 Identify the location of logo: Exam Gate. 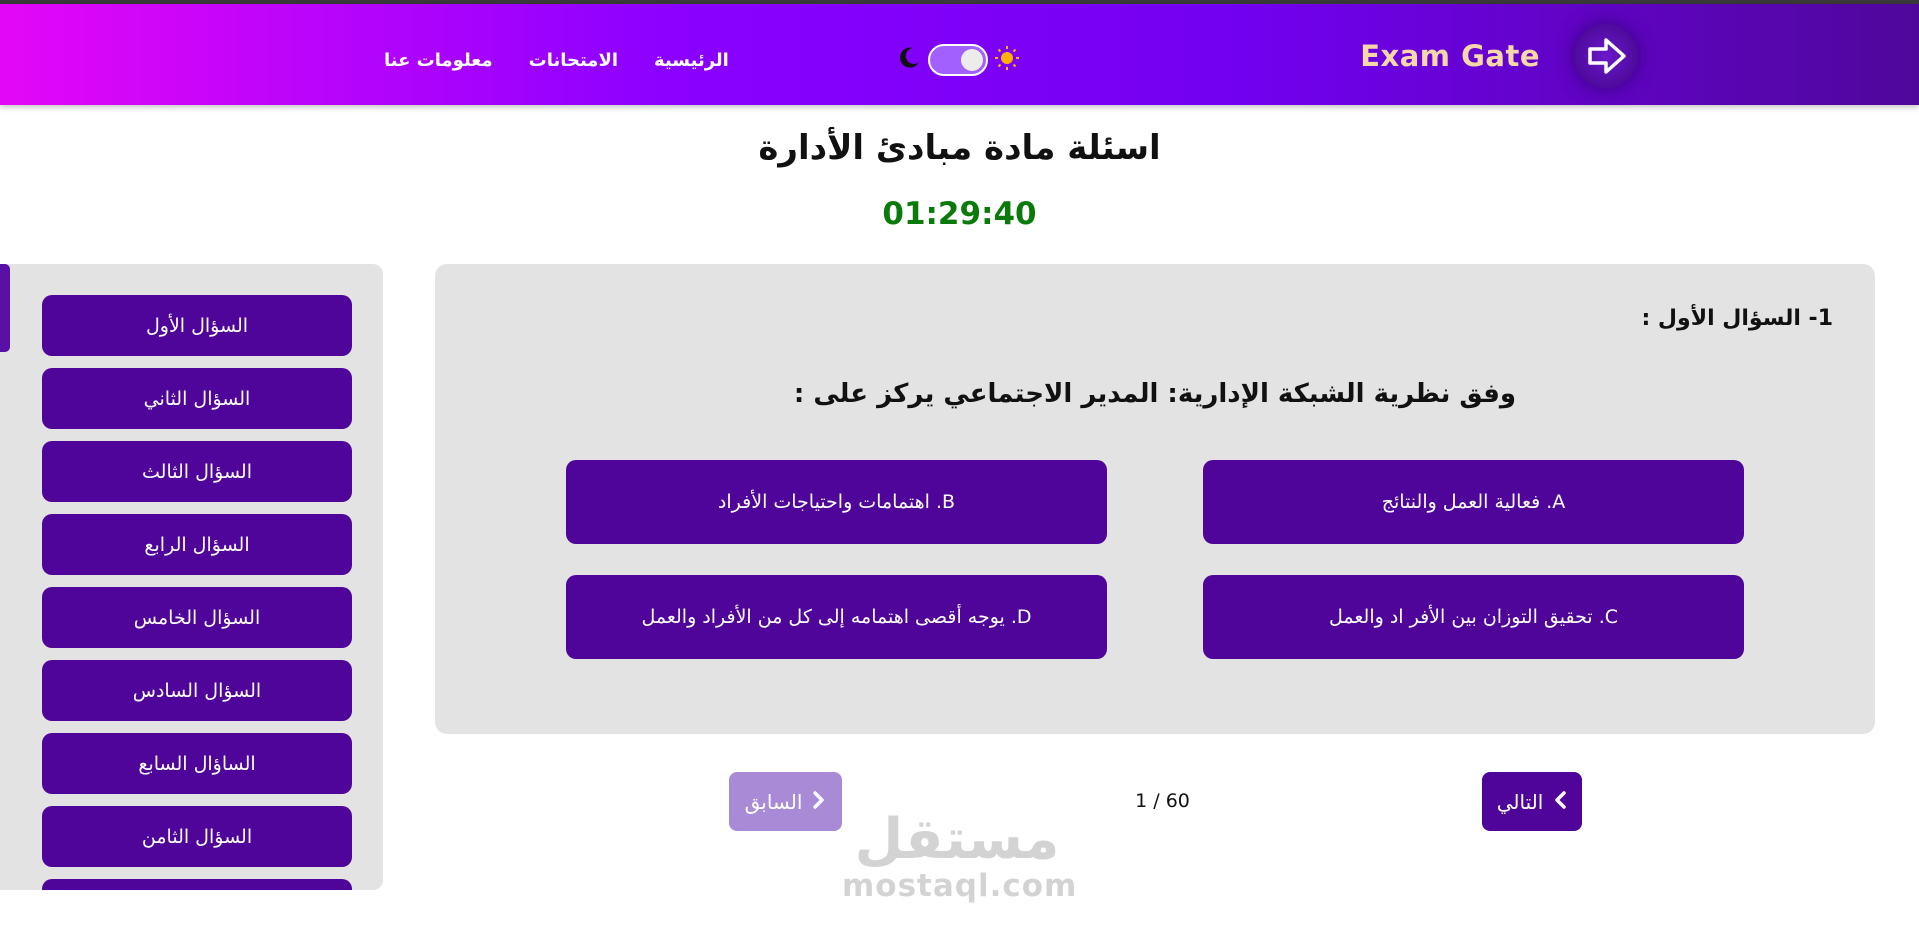
(1499, 56).